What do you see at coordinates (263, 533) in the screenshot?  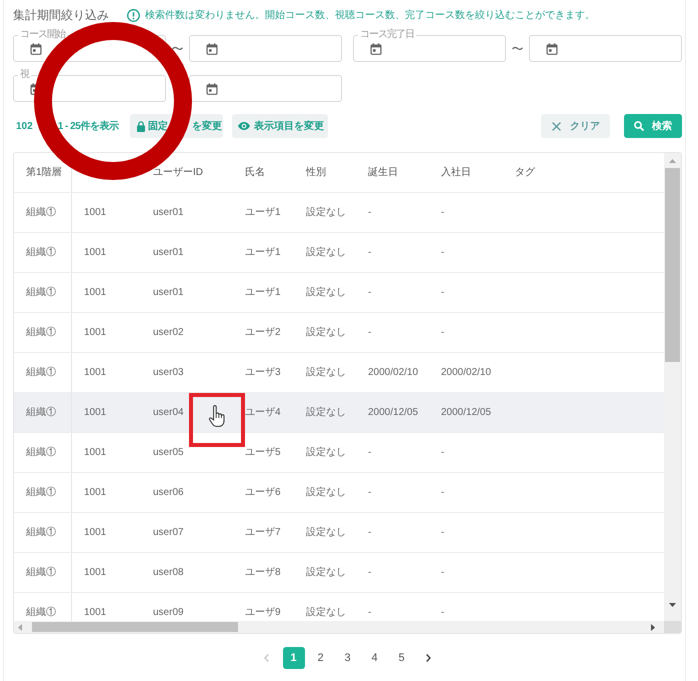 I see `table-cell: ユーザ7` at bounding box center [263, 533].